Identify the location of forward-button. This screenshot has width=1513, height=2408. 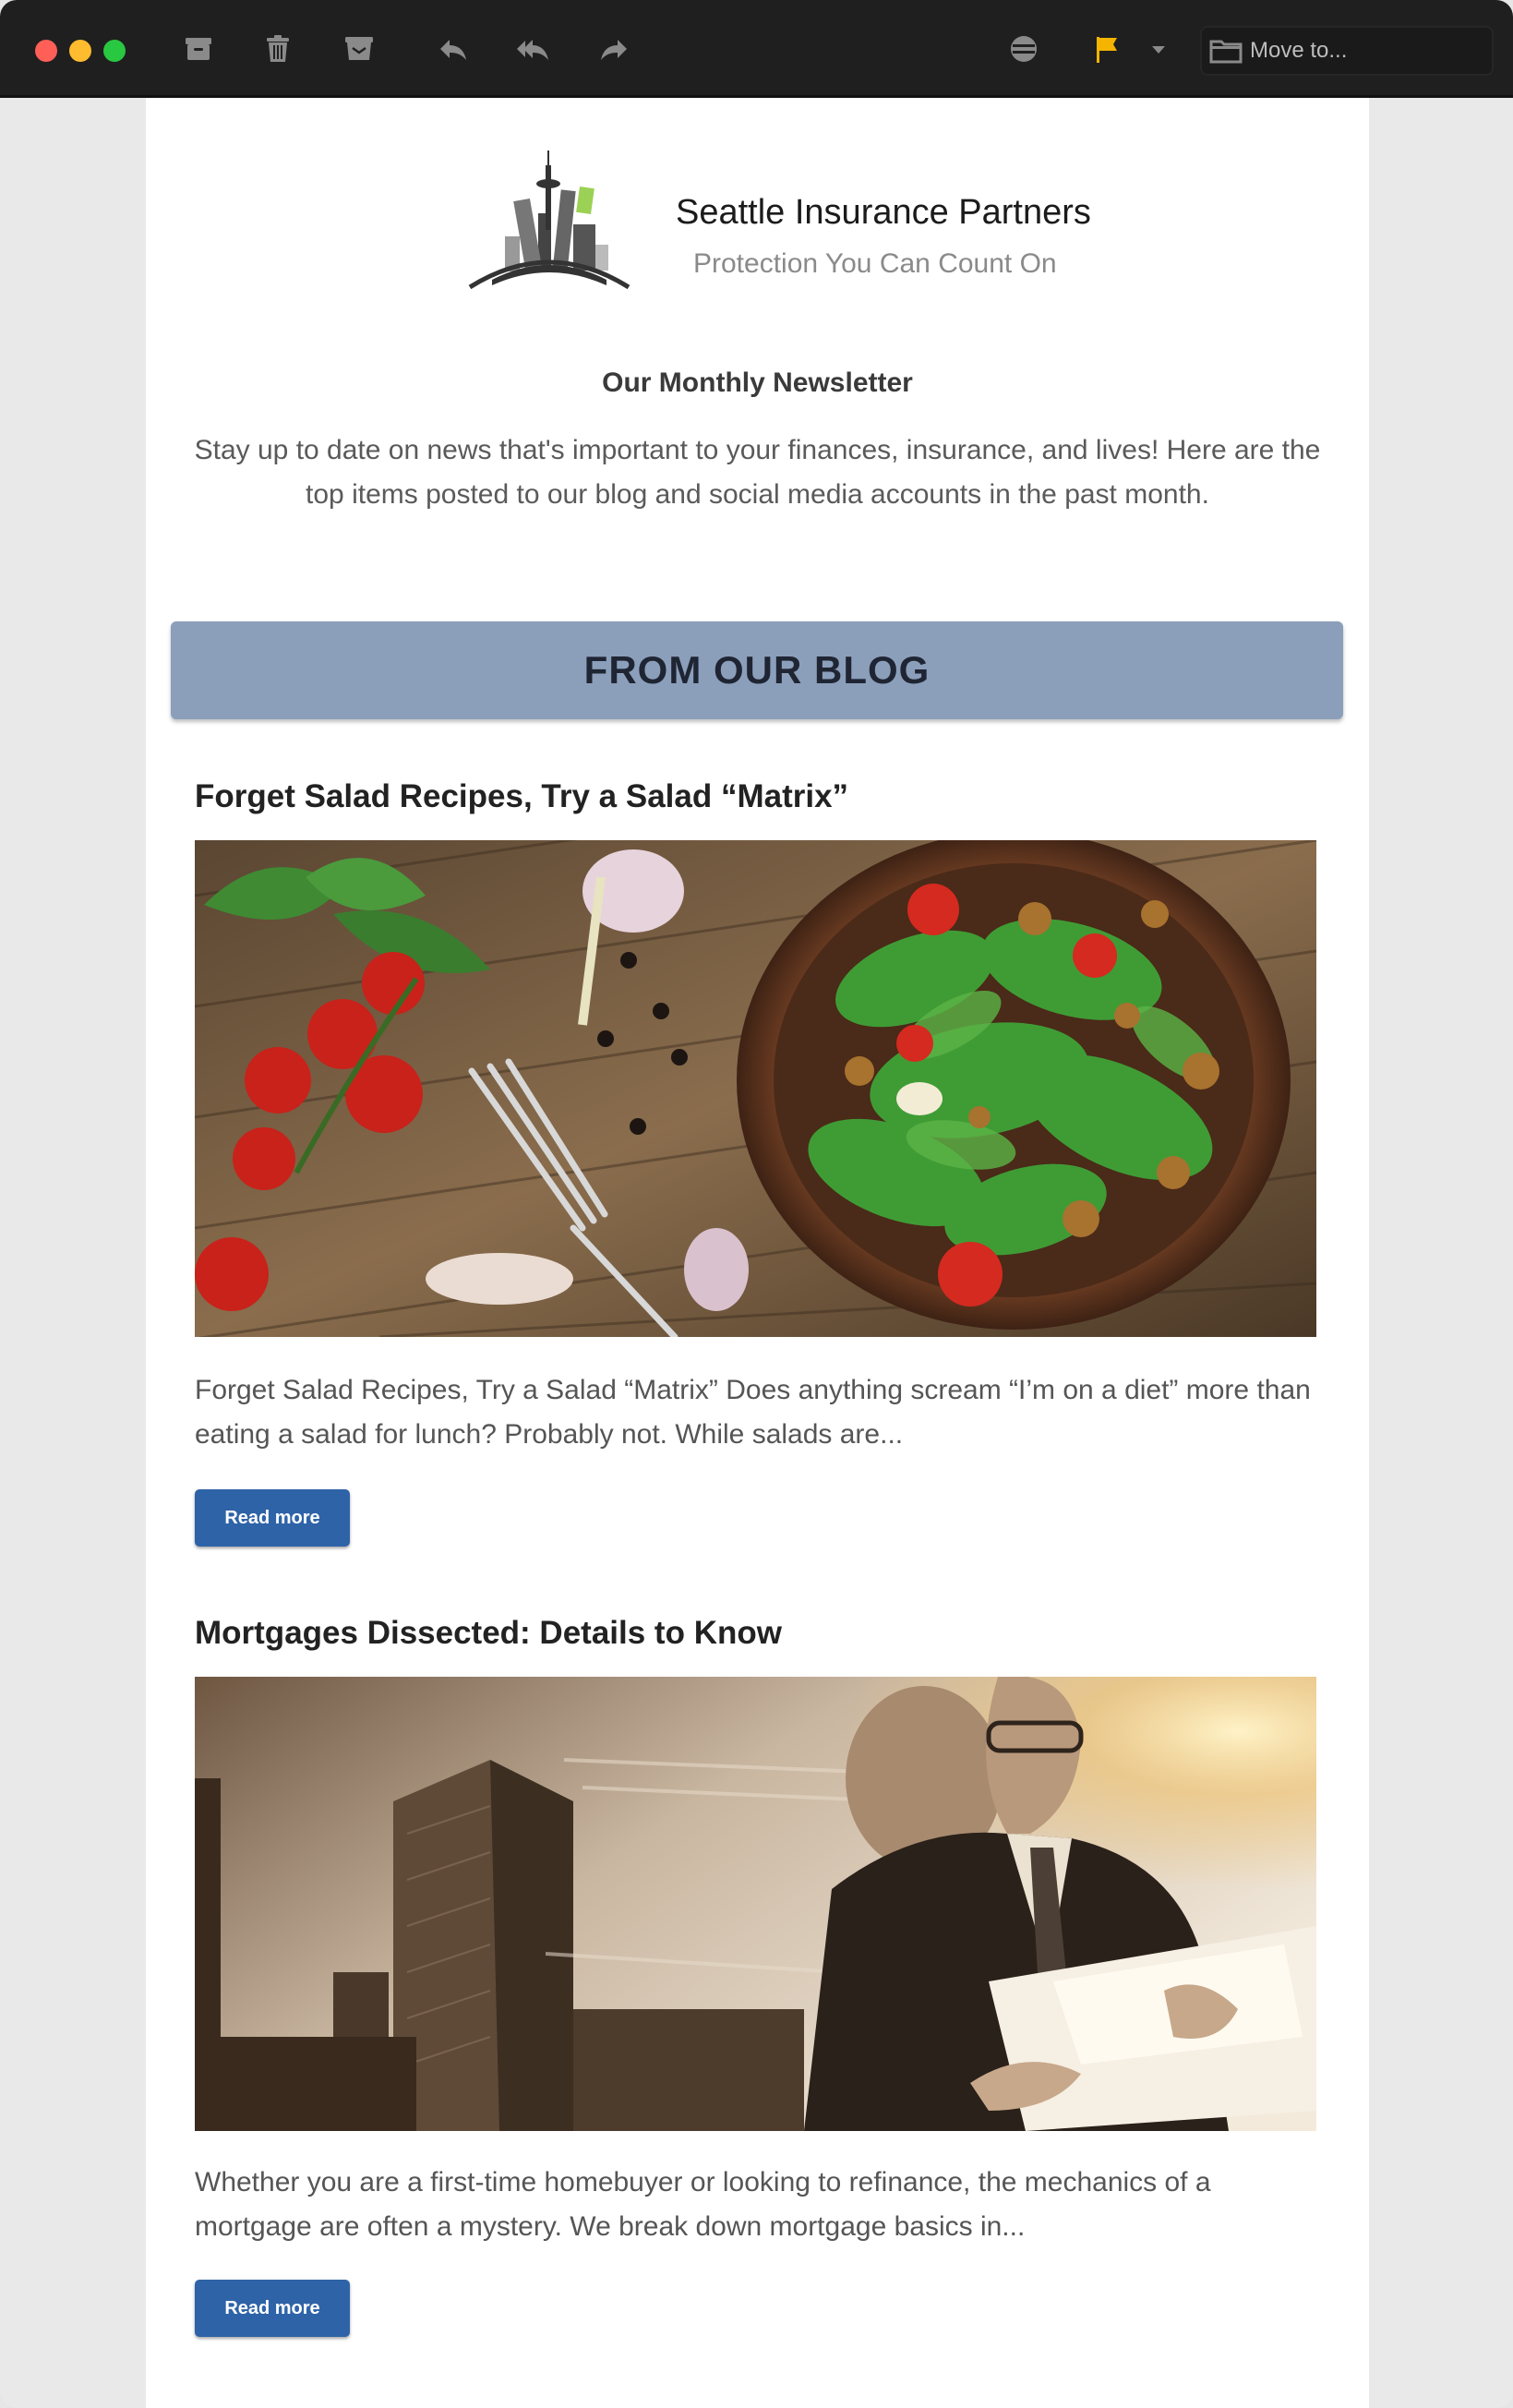
(614, 49).